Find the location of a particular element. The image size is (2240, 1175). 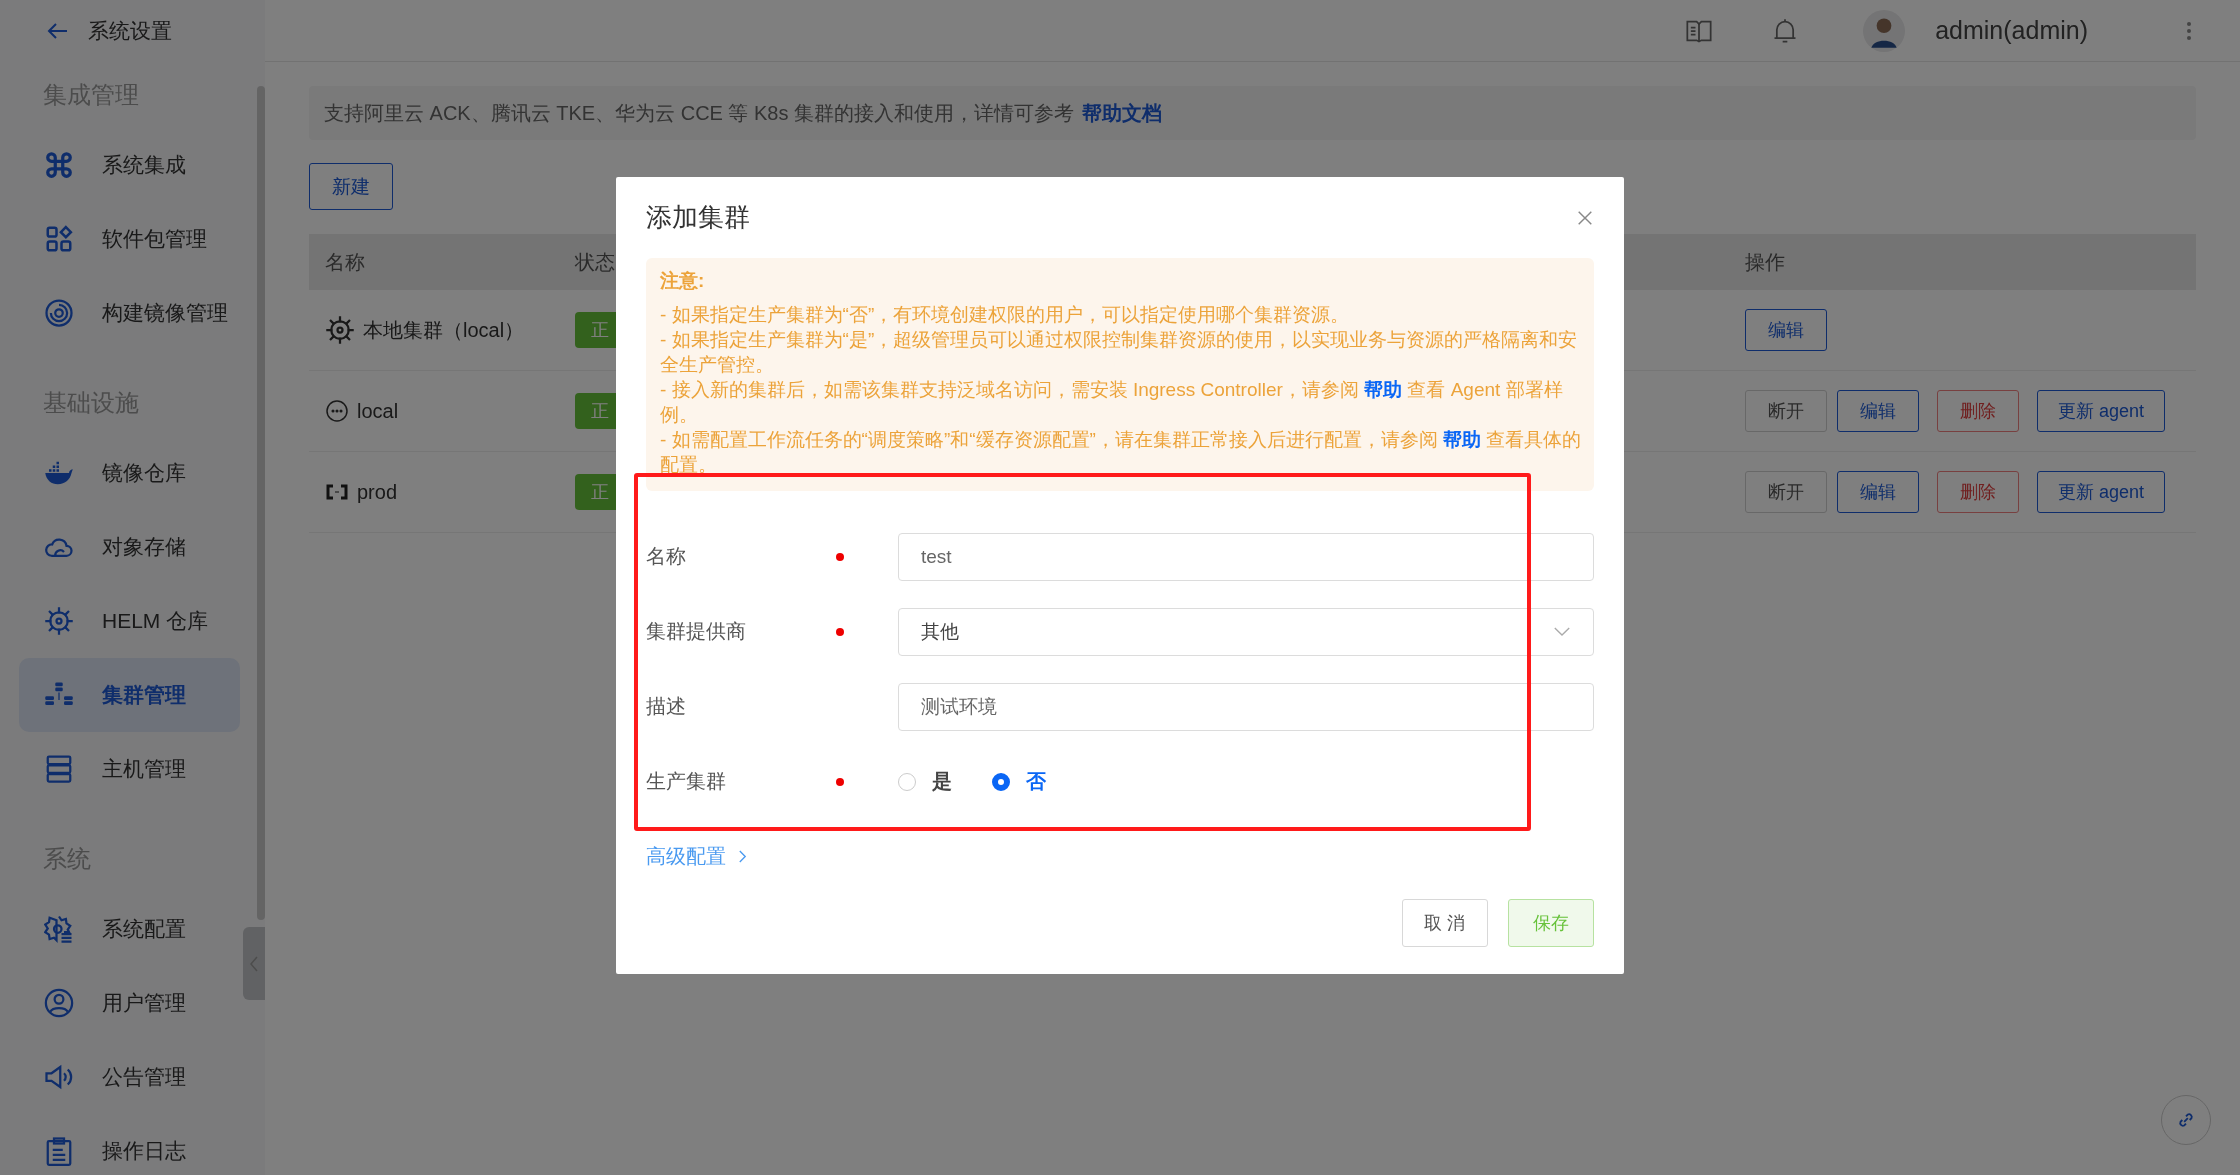

cancel-button: 取 消 is located at coordinates (1445, 923).